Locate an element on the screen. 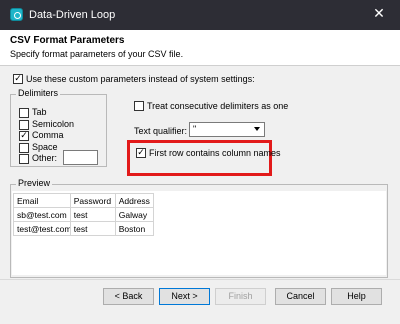 This screenshot has height=324, width=400. footer-divider is located at coordinates (200, 279).